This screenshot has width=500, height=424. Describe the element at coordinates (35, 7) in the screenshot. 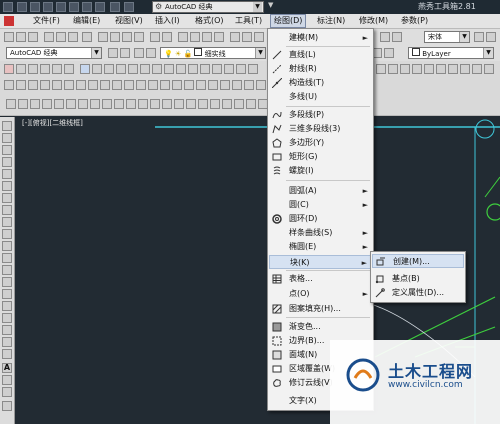

I see `open-icon` at that location.